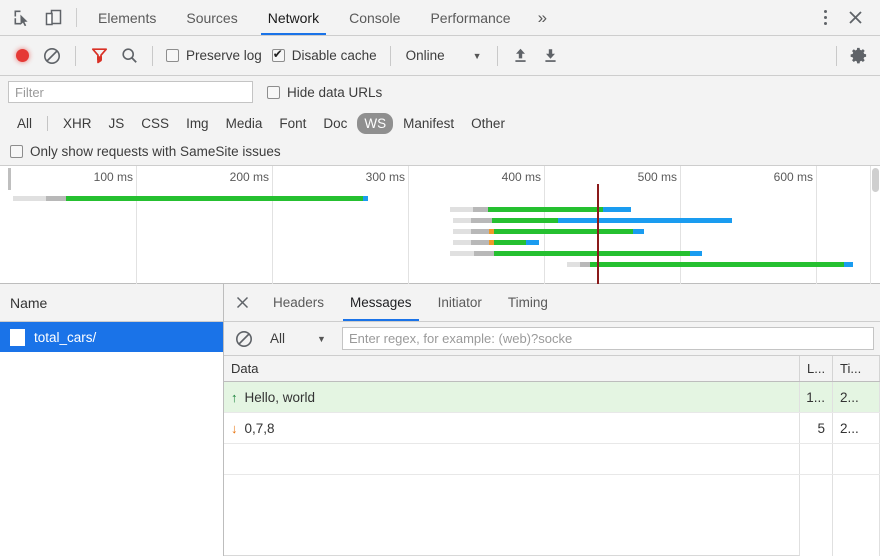 The height and width of the screenshot is (556, 880). Describe the element at coordinates (444, 55) in the screenshot. I see `throttling-select: Online ▼` at that location.